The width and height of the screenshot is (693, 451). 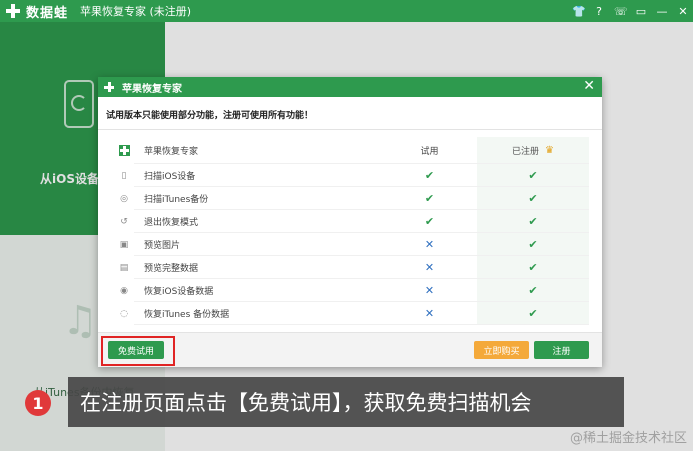 What do you see at coordinates (176, 200) in the screenshot?
I see `feature-name: 扫描iTunes备份` at bounding box center [176, 200].